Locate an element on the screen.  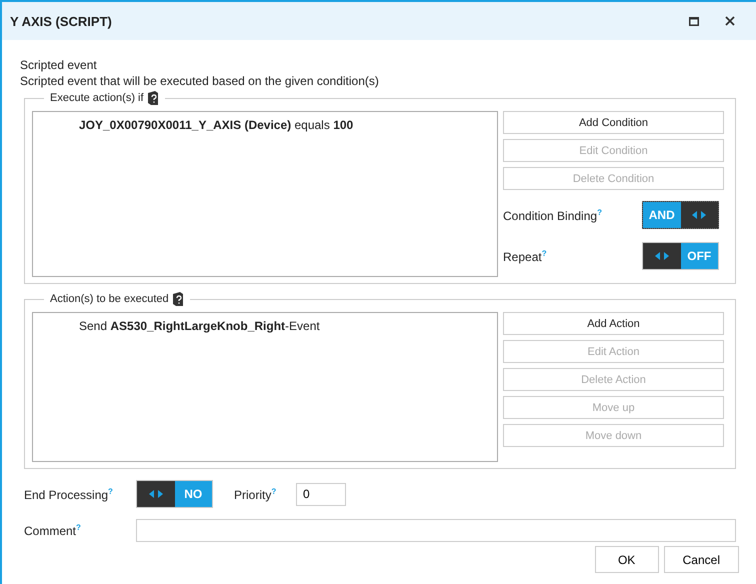
field-label: Repeat$^{?}$ is located at coordinates (525, 256).